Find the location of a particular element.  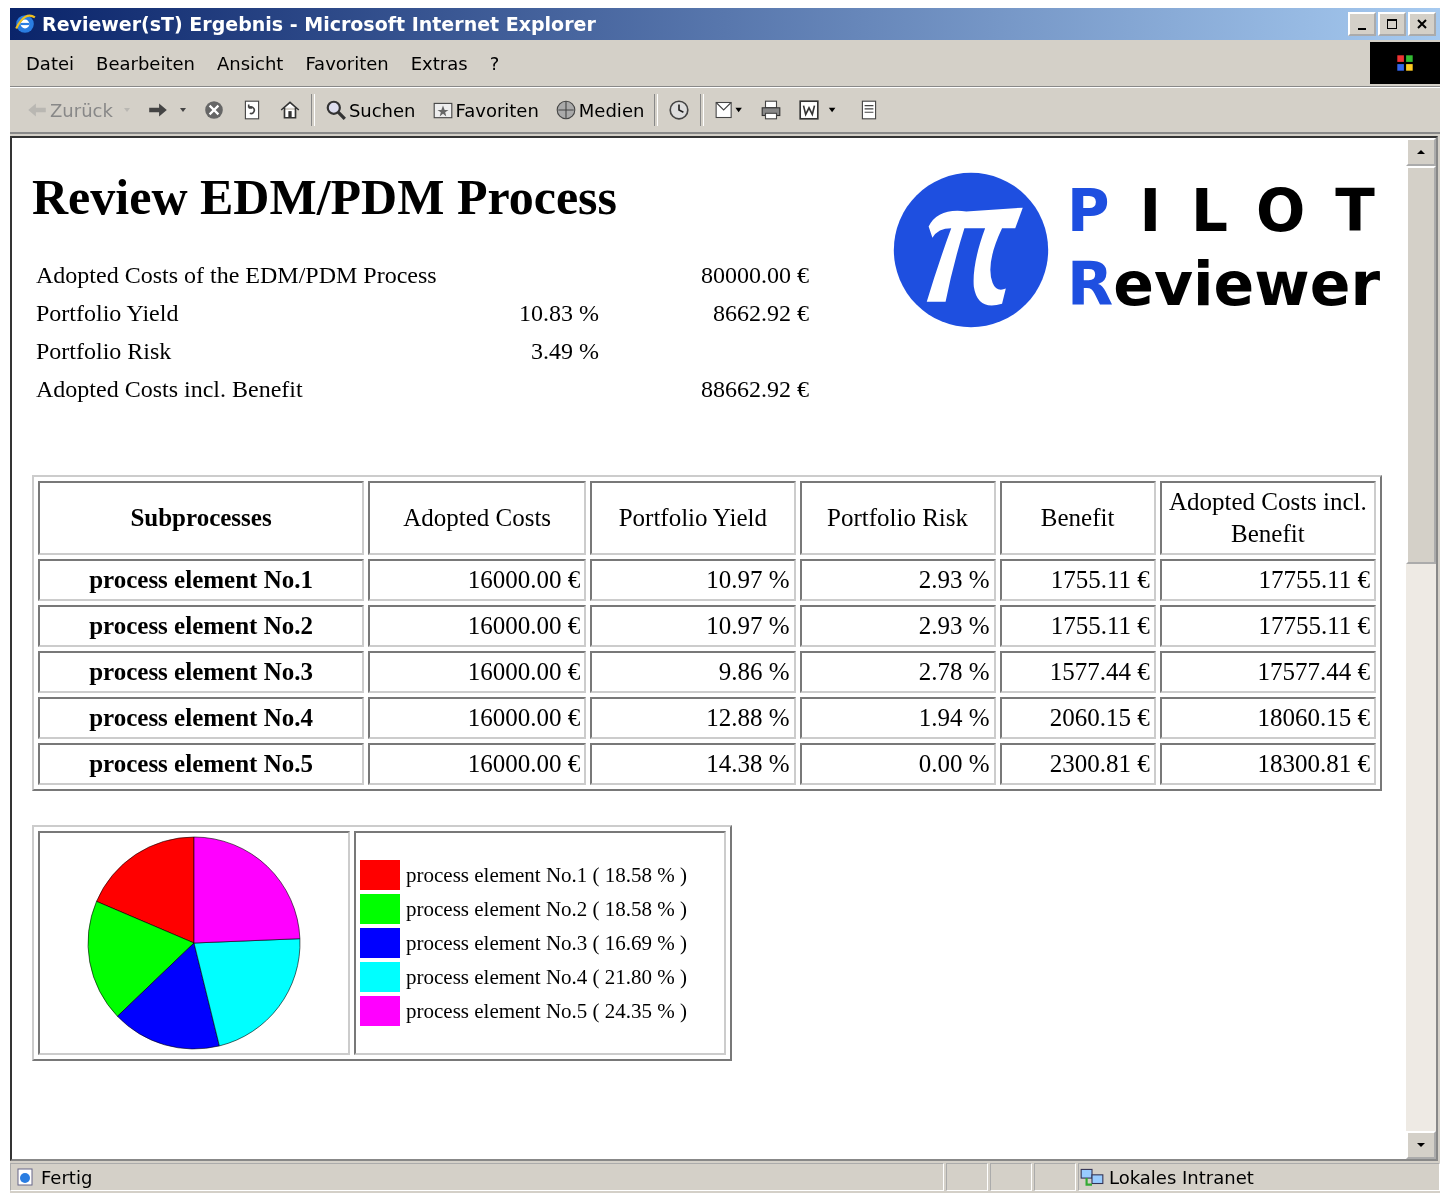

maximize-button is located at coordinates (1392, 24).